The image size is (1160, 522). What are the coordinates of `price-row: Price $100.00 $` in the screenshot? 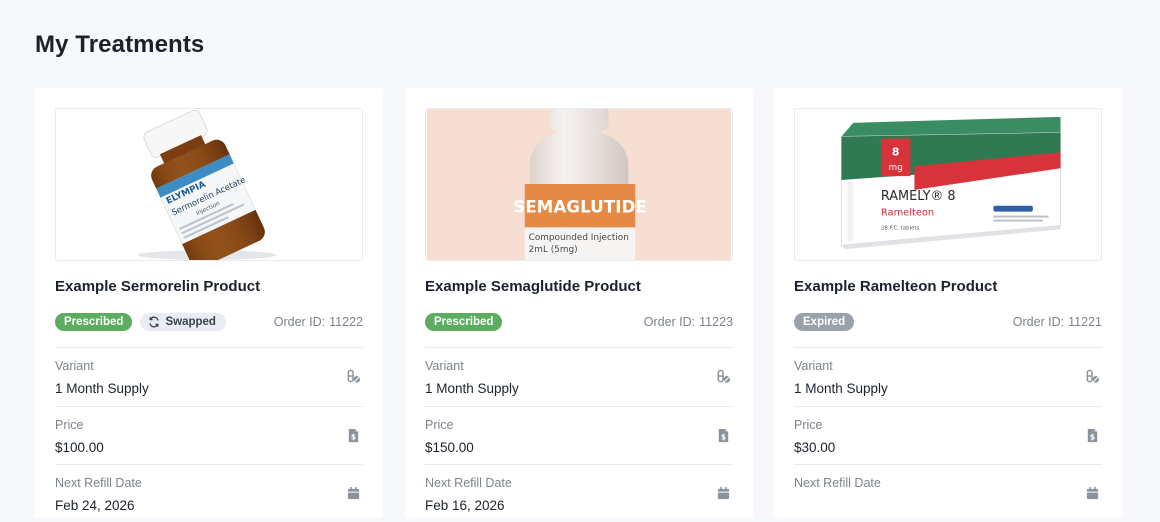 It's located at (209, 435).